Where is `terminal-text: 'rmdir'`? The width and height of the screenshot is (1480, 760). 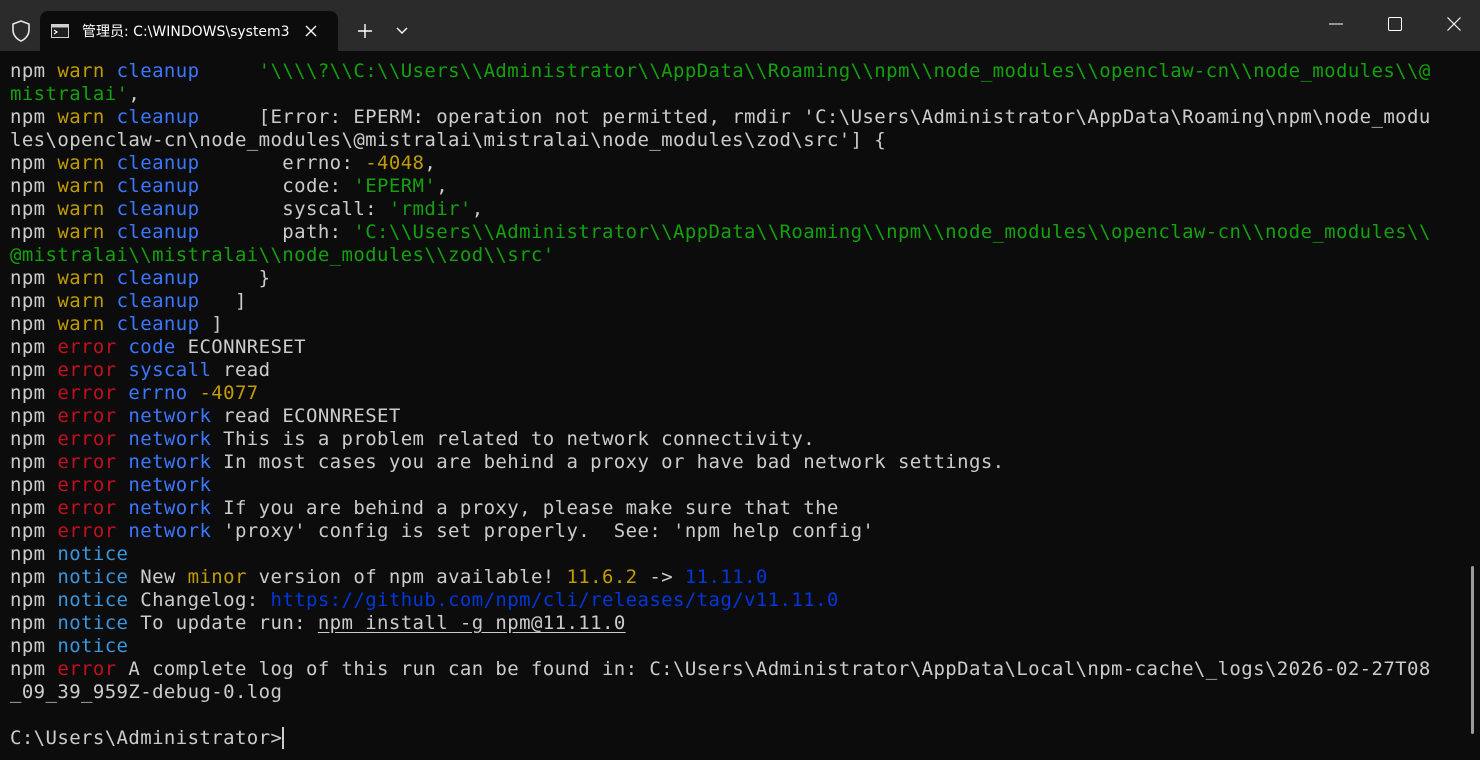
terminal-text: 'rmdir' is located at coordinates (430, 209).